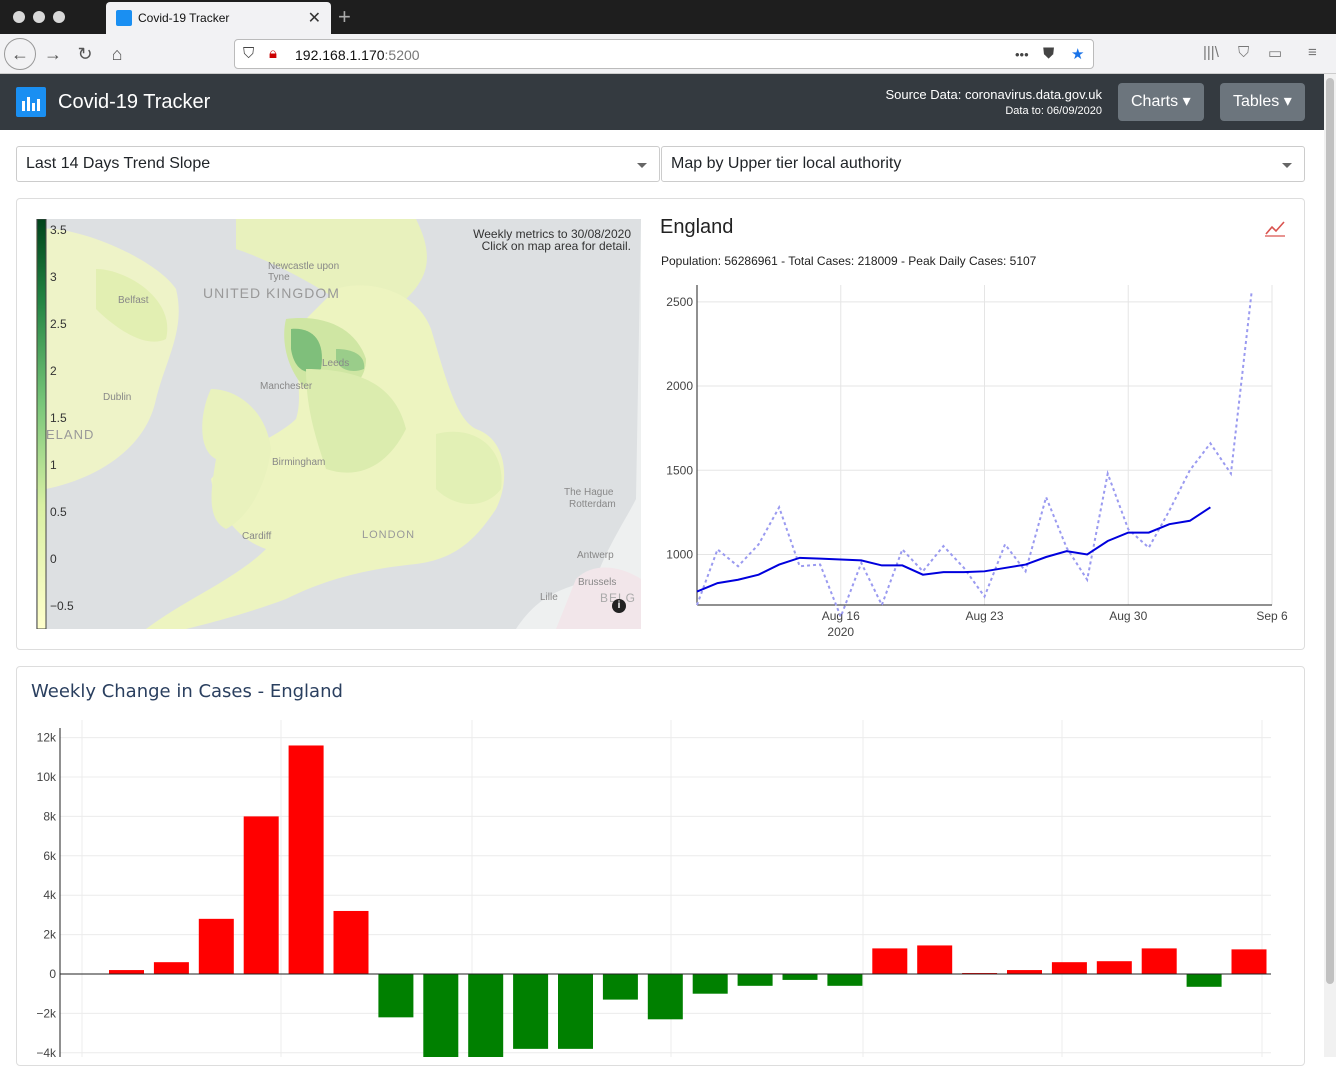 This screenshot has width=1336, height=1066. I want to click on colorbar-tick-label: 2, so click(53, 371).